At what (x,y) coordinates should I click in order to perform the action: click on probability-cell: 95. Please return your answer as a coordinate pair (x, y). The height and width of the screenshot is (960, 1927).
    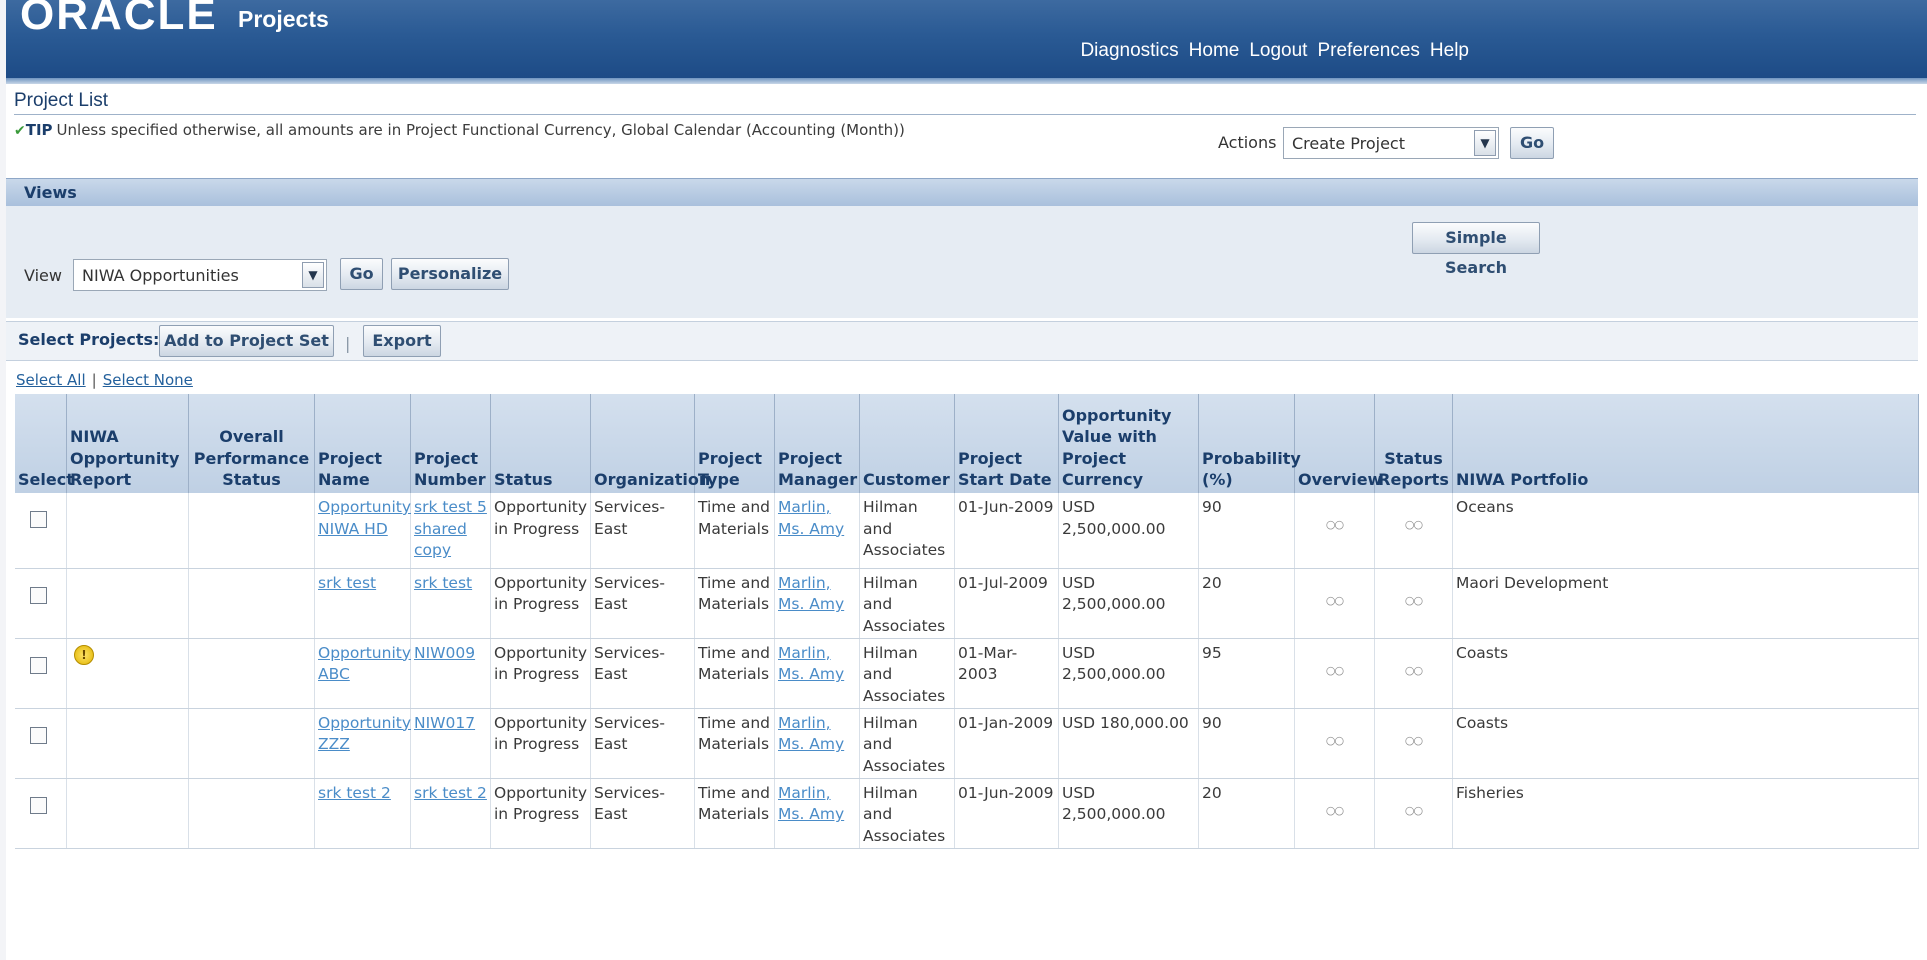
    Looking at the image, I should click on (1246, 673).